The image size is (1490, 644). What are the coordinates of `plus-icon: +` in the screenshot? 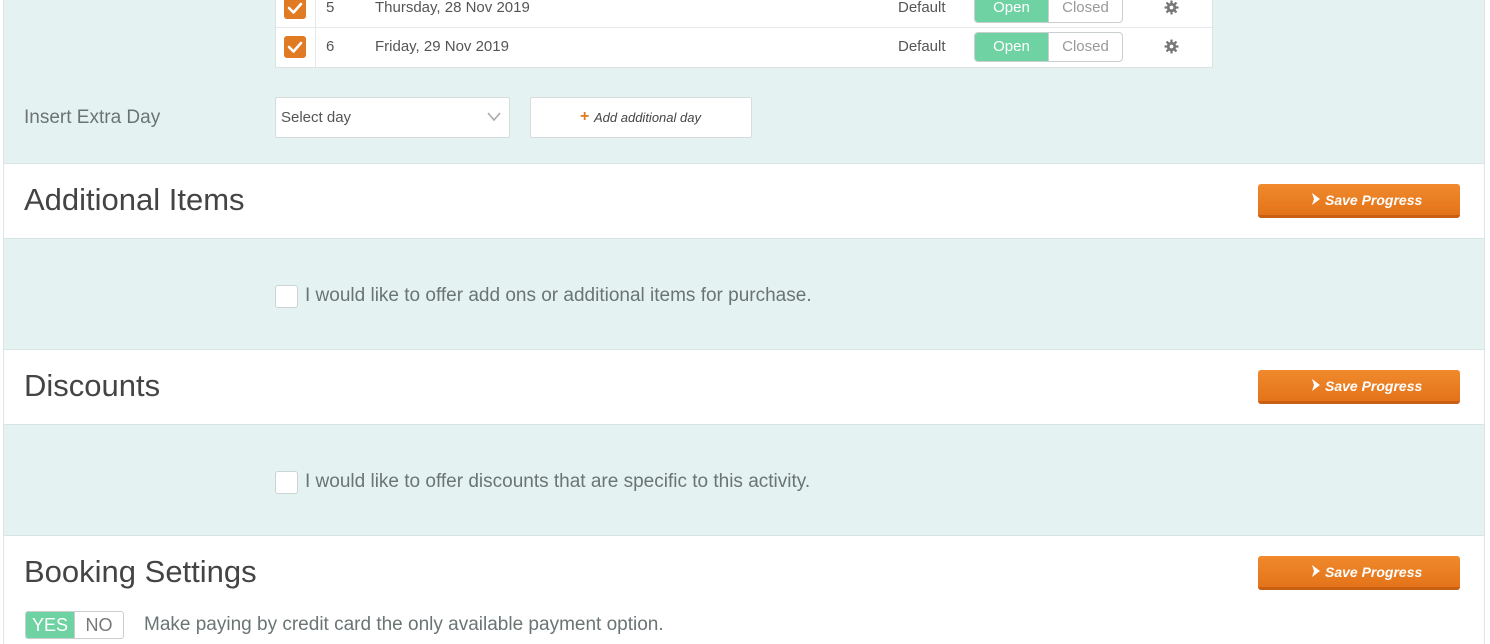 It's located at (585, 116).